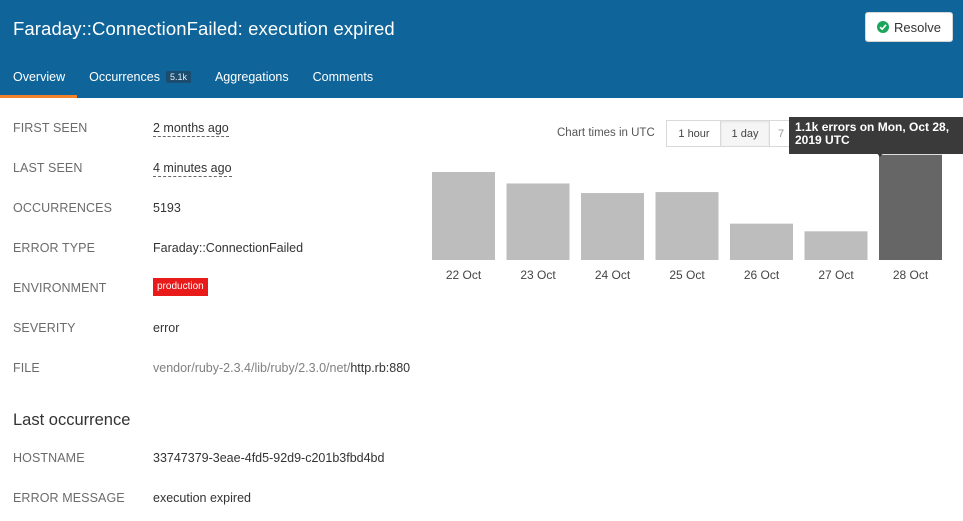  What do you see at coordinates (180, 287) in the screenshot?
I see `environment-badge: production` at bounding box center [180, 287].